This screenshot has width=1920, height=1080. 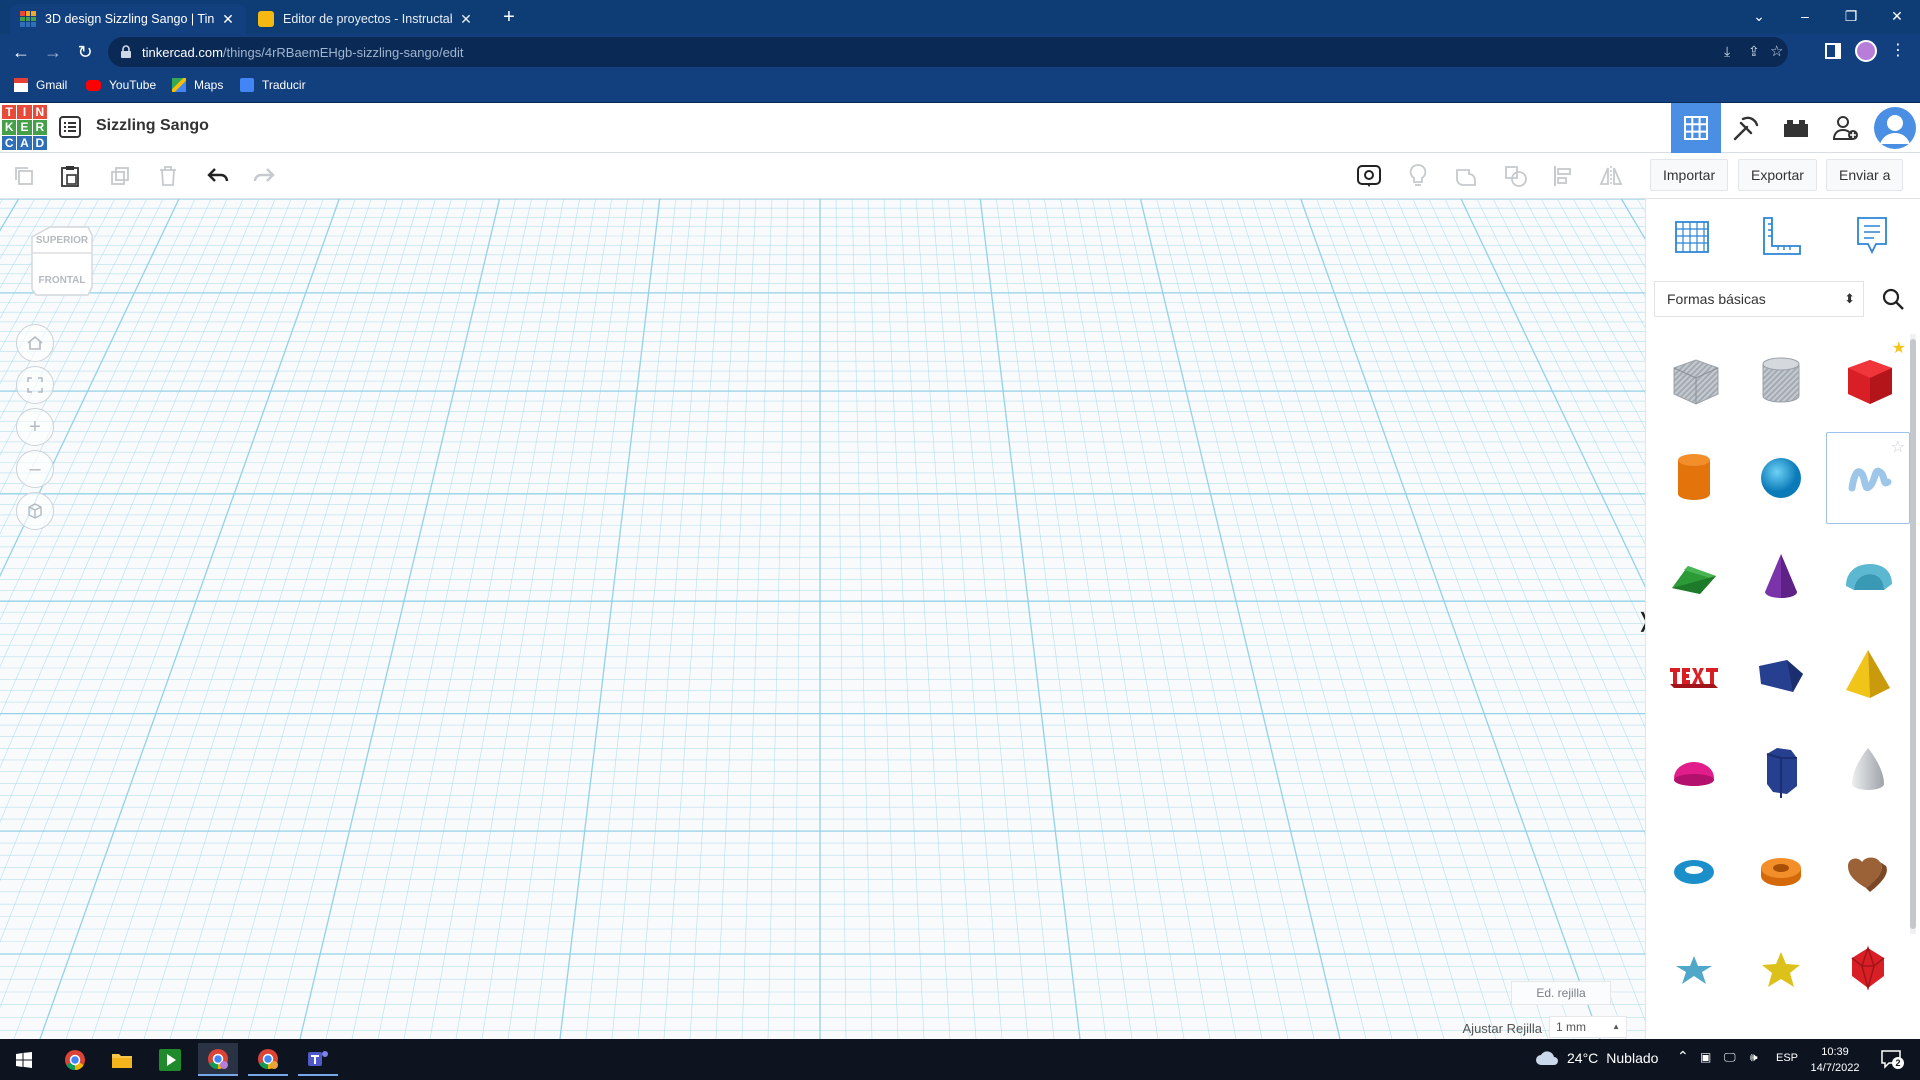 What do you see at coordinates (75, 1059) in the screenshot?
I see `taskbar-chrome` at bounding box center [75, 1059].